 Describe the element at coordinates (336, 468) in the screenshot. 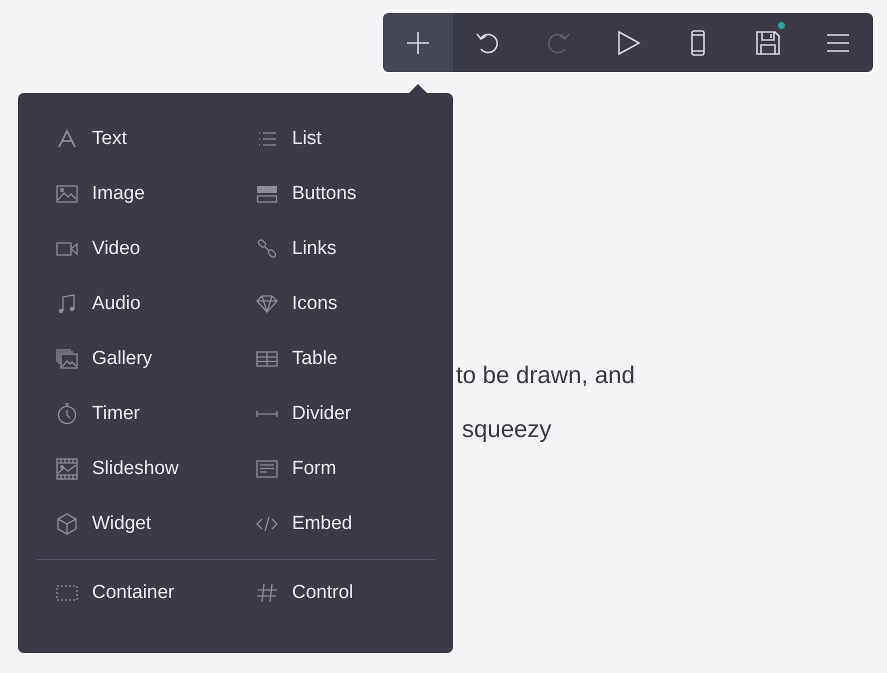

I see `menu-item: Form` at that location.